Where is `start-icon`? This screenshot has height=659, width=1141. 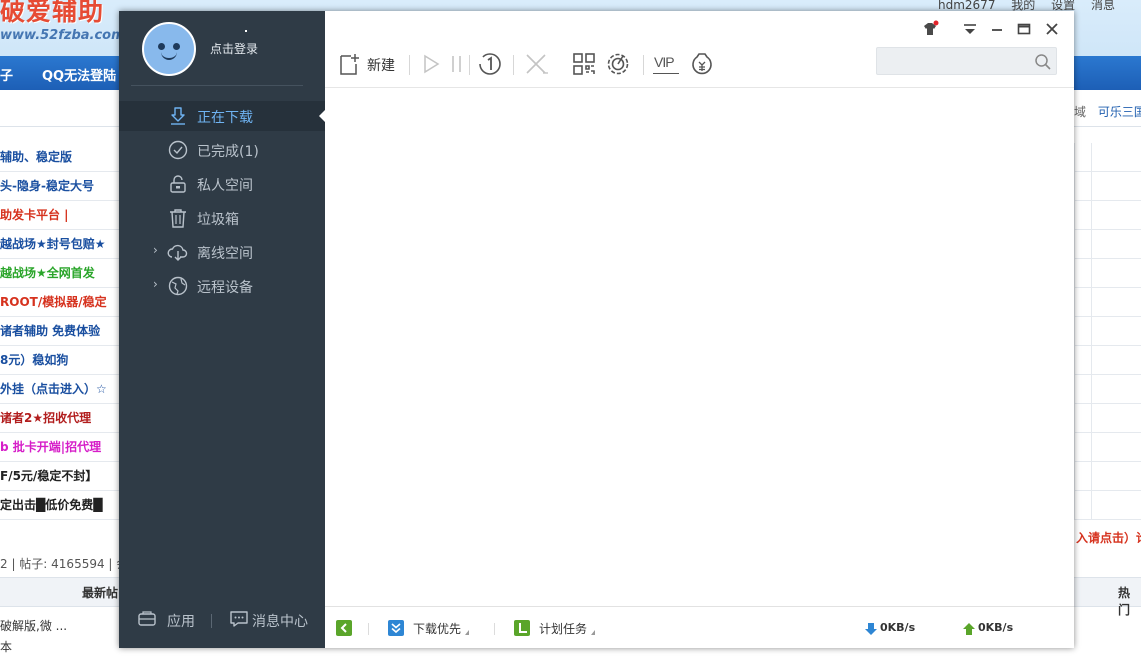
start-icon is located at coordinates (431, 64).